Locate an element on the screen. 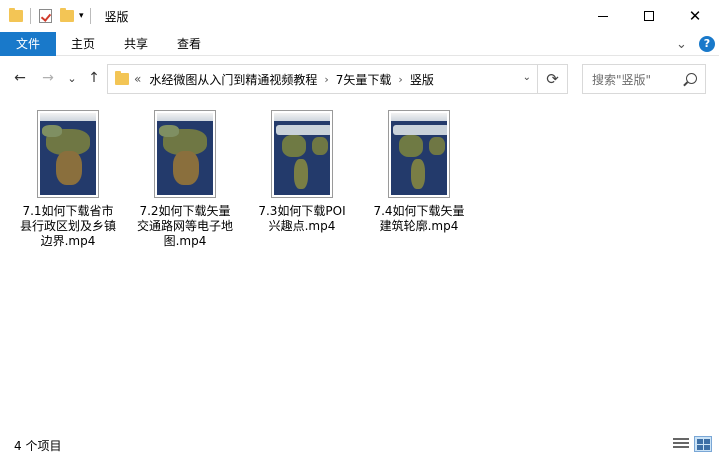 The width and height of the screenshot is (719, 457). close-button: ✕ is located at coordinates (695, 16).